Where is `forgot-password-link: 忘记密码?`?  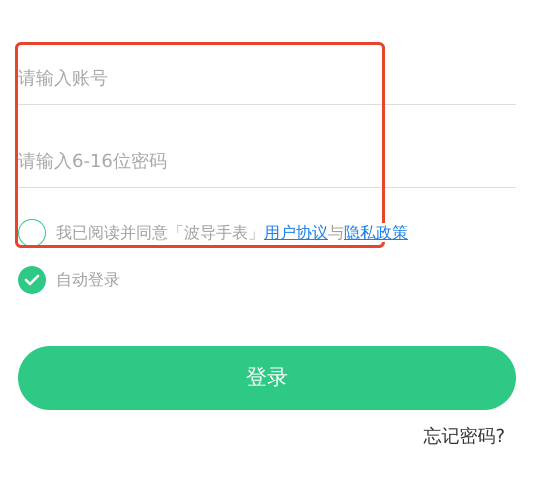 forgot-password-link: 忘记密码? is located at coordinates (464, 436).